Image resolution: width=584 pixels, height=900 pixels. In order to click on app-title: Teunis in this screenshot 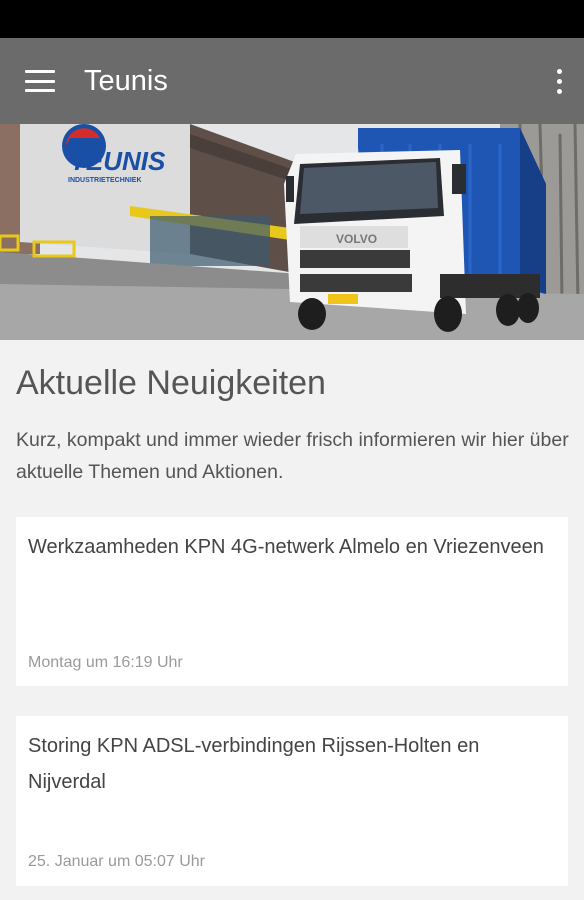, I will do `click(126, 80)`.